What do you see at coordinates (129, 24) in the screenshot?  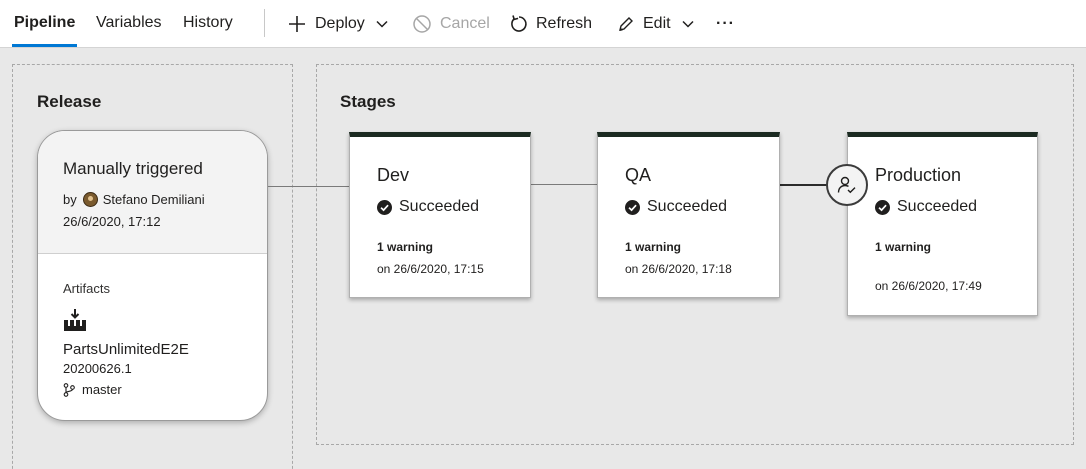 I see `tab-variables: Variables` at bounding box center [129, 24].